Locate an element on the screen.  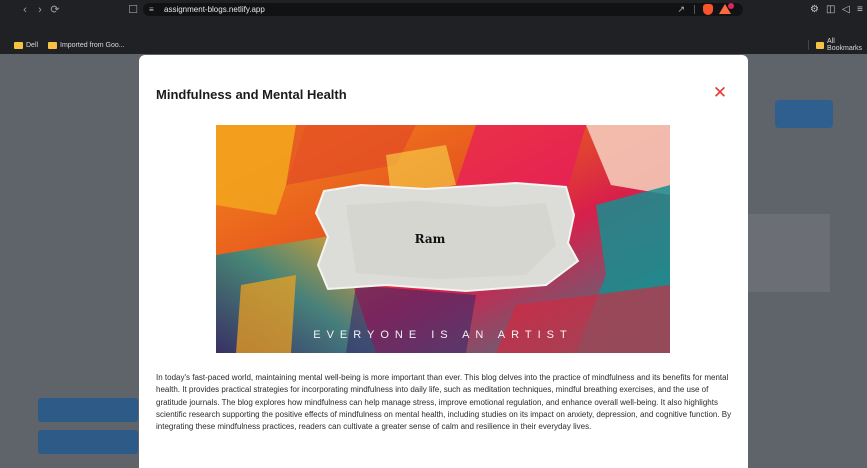
close-icon: ✕ is located at coordinates (720, 92).